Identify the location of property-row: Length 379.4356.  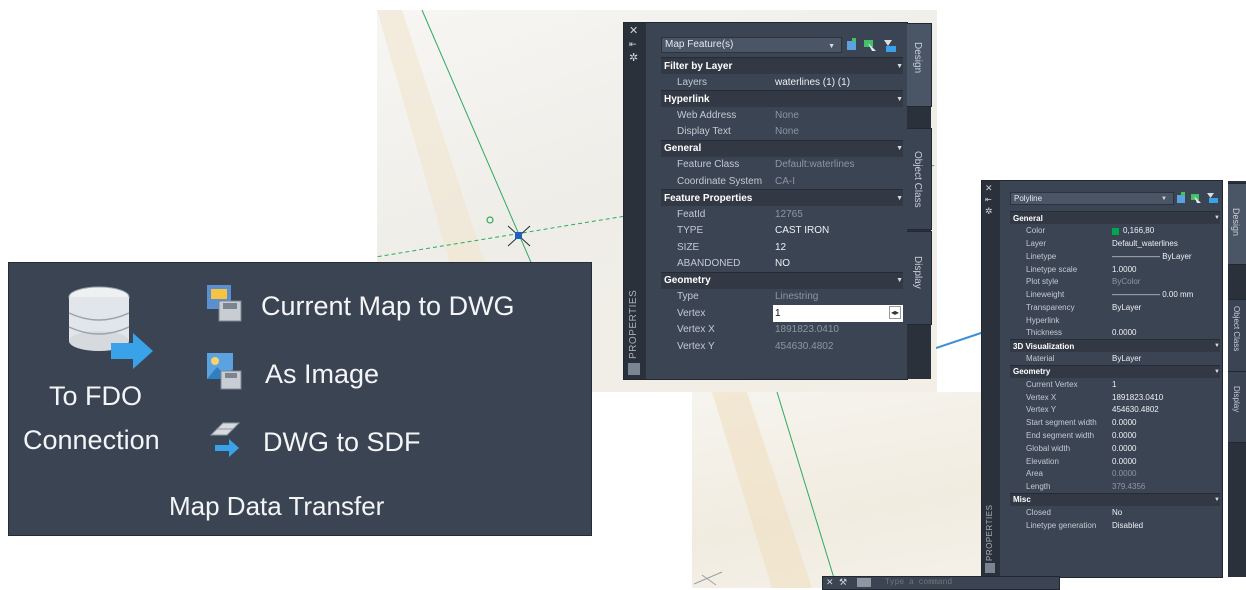
(1115, 486).